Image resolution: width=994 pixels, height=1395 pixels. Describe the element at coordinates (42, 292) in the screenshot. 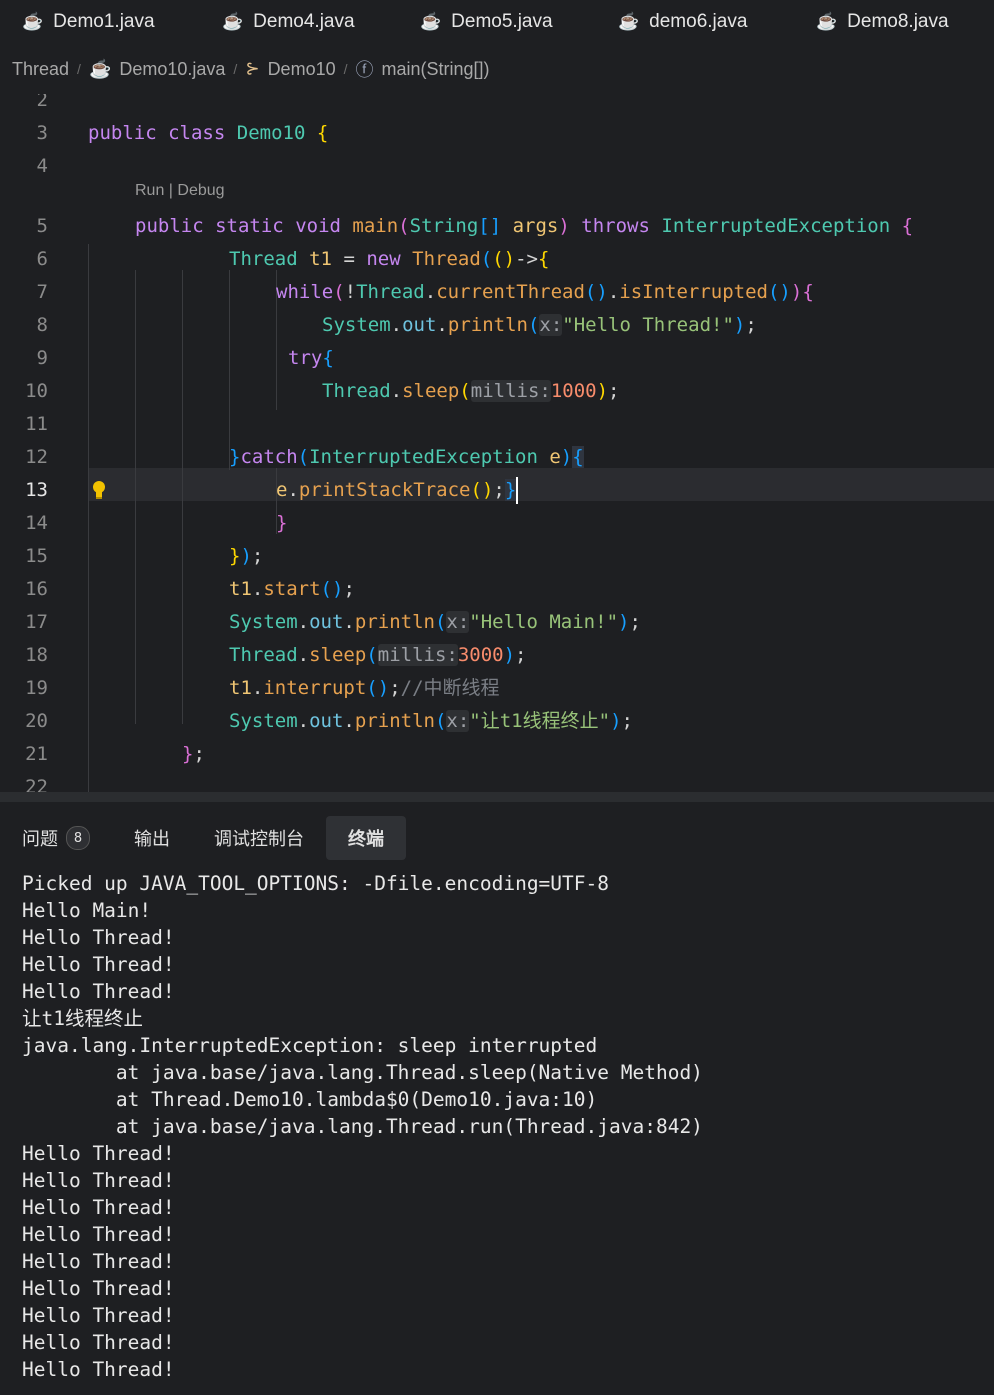

I see `line-number: 7` at that location.